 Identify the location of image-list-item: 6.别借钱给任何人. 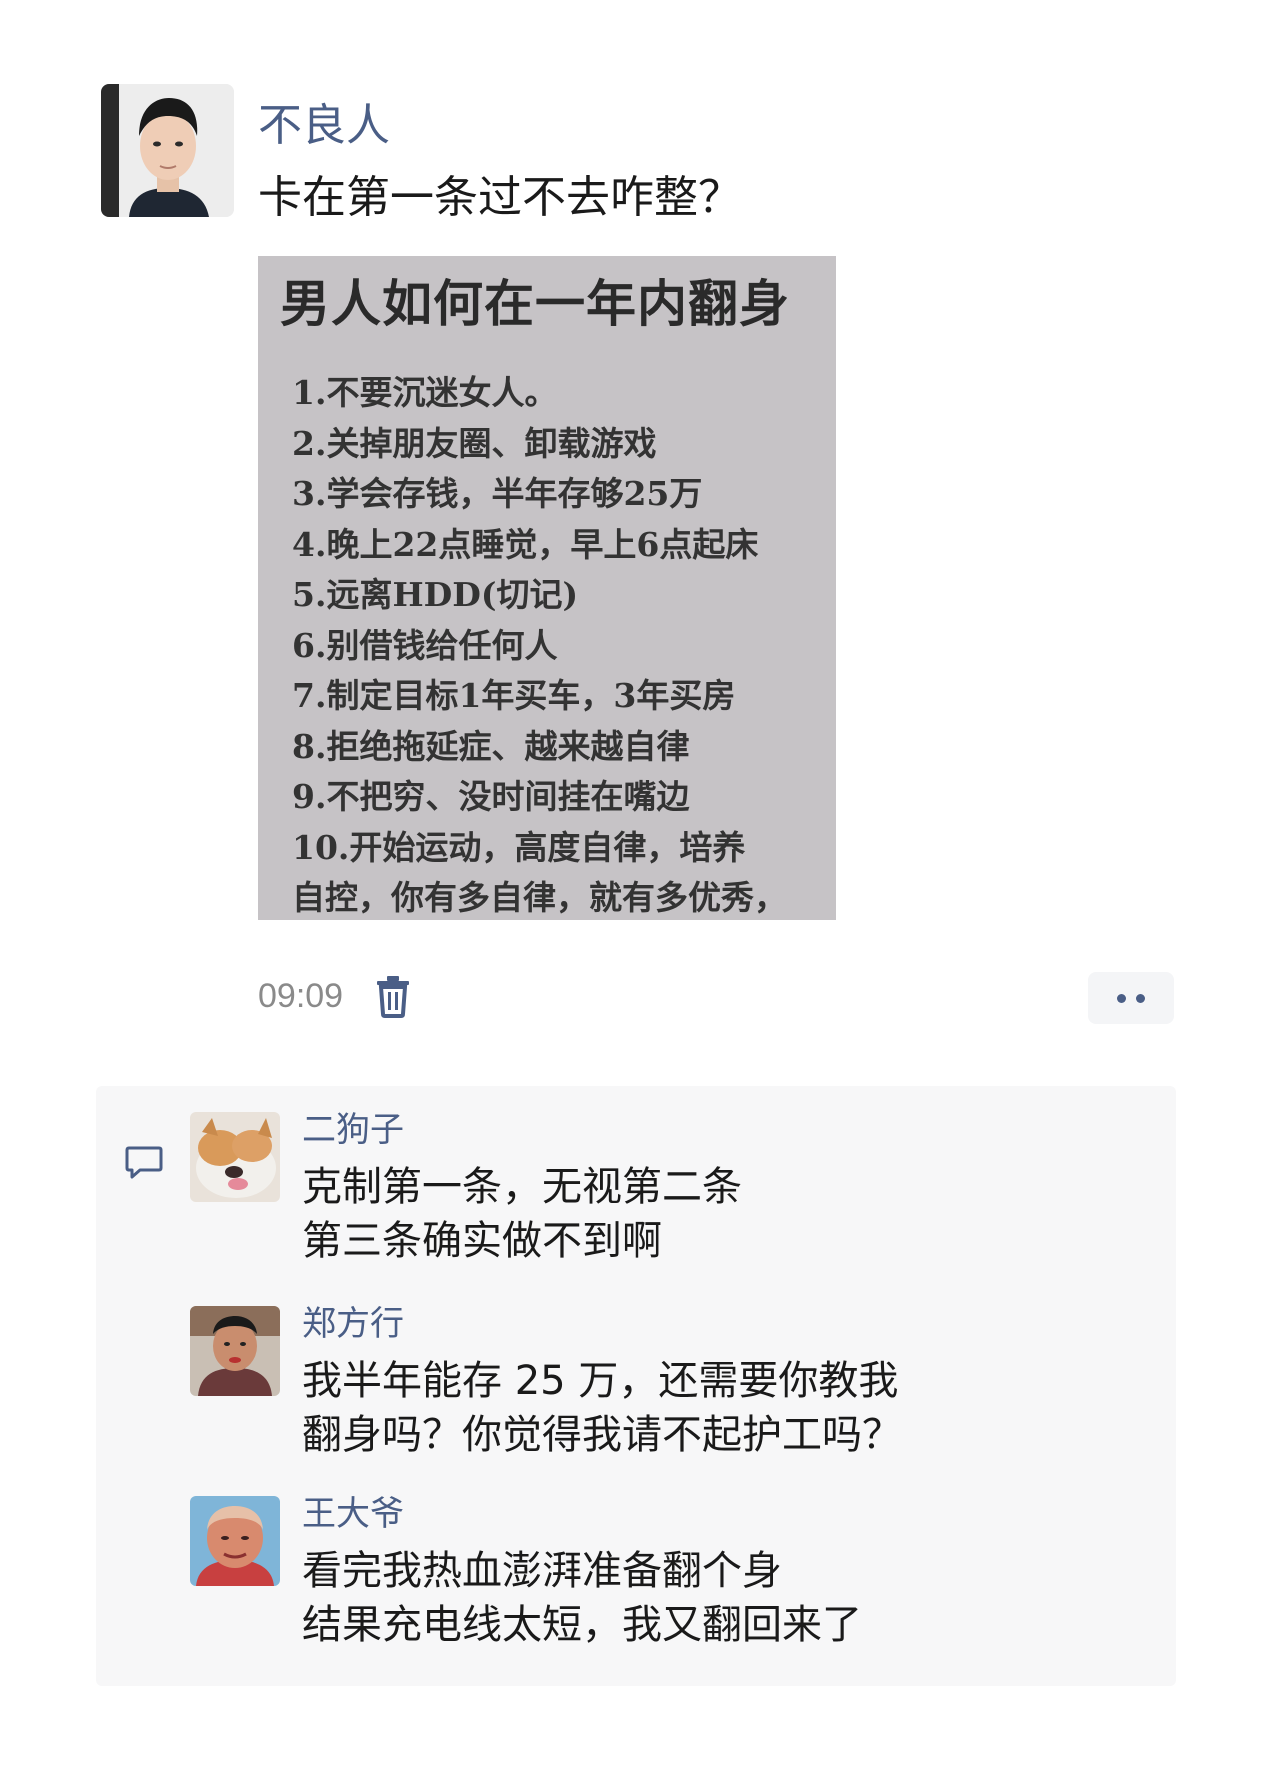
(425, 645).